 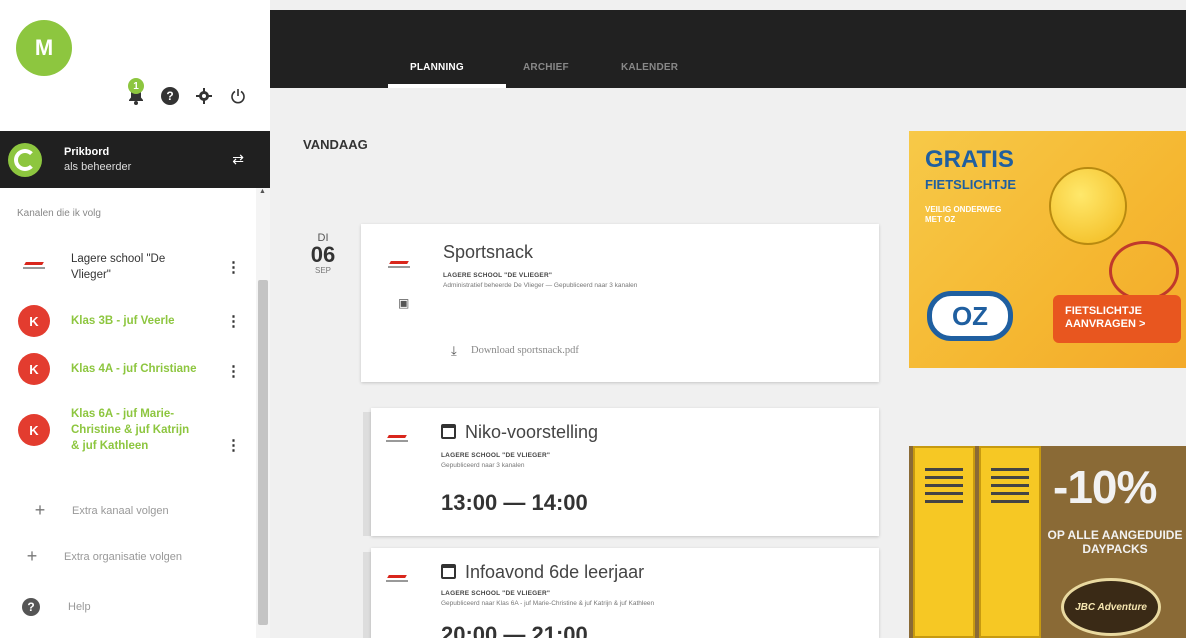 What do you see at coordinates (514, 630) in the screenshot?
I see `event-time: 20:00 — 21:00` at bounding box center [514, 630].